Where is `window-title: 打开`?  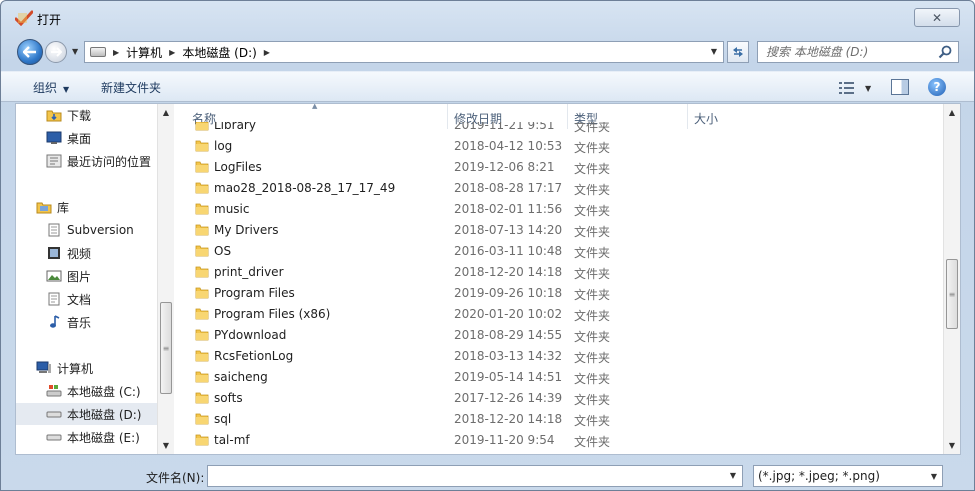 window-title: 打开 is located at coordinates (49, 20).